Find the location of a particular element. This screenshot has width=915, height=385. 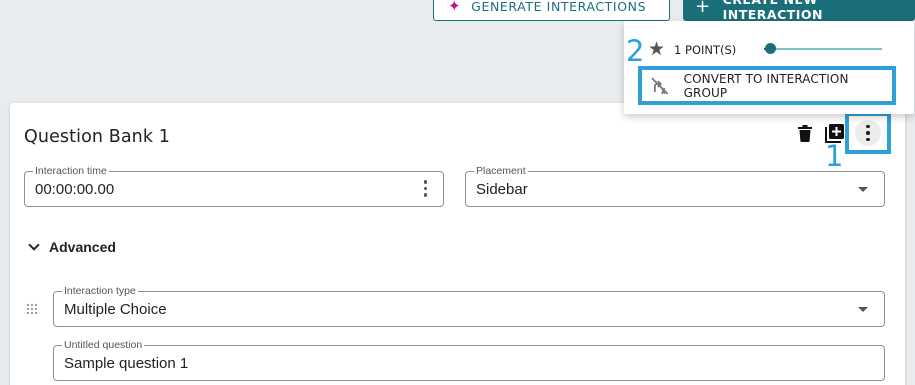

create-new-interaction-button: + CREATE NEW INTERACTION is located at coordinates (799, 11).